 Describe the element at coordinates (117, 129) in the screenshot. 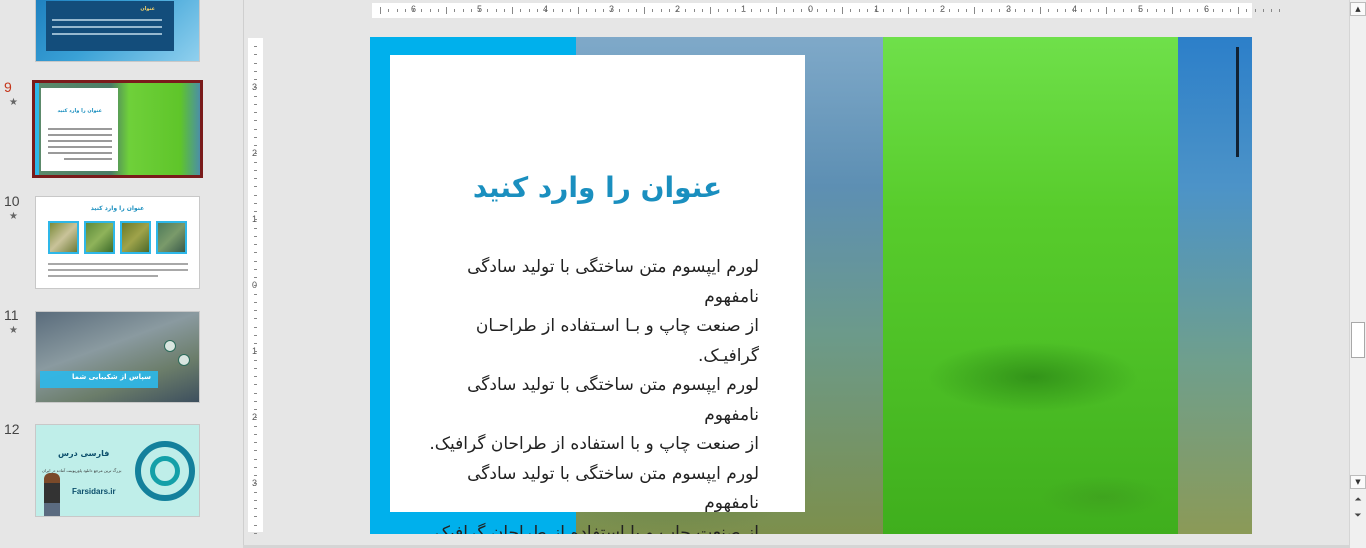

I see `slide-thumbnail-9: عنوان را وارد کنید` at that location.